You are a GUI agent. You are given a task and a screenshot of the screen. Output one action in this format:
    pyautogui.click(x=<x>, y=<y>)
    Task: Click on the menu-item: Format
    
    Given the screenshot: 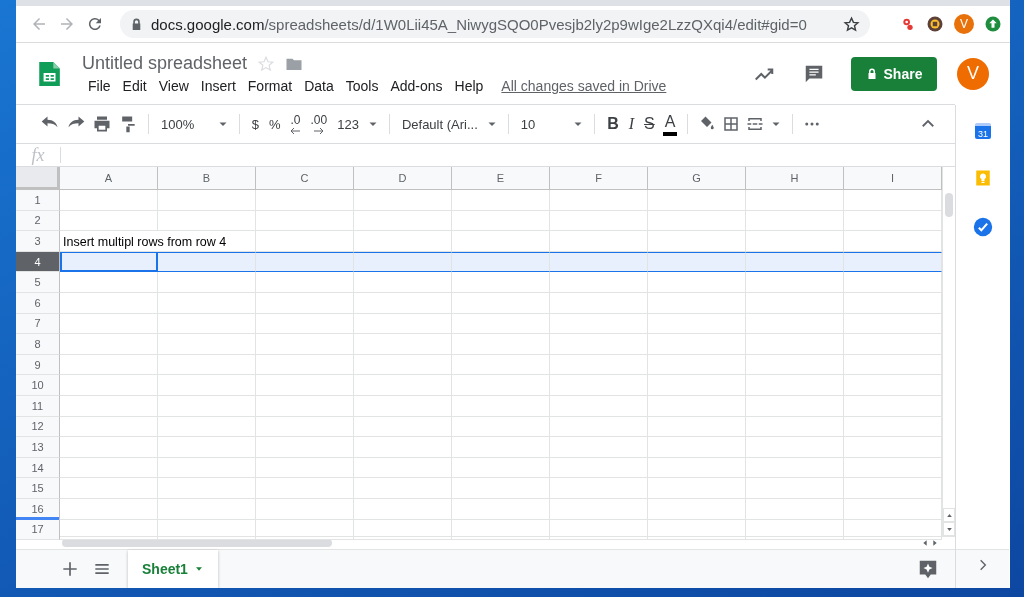 What is the action you would take?
    pyautogui.click(x=270, y=86)
    